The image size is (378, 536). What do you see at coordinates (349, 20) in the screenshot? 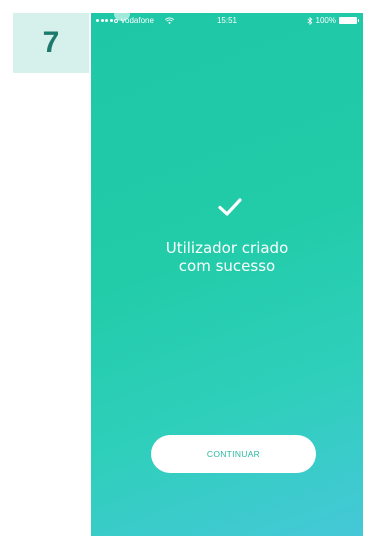
I see `battery-icon` at bounding box center [349, 20].